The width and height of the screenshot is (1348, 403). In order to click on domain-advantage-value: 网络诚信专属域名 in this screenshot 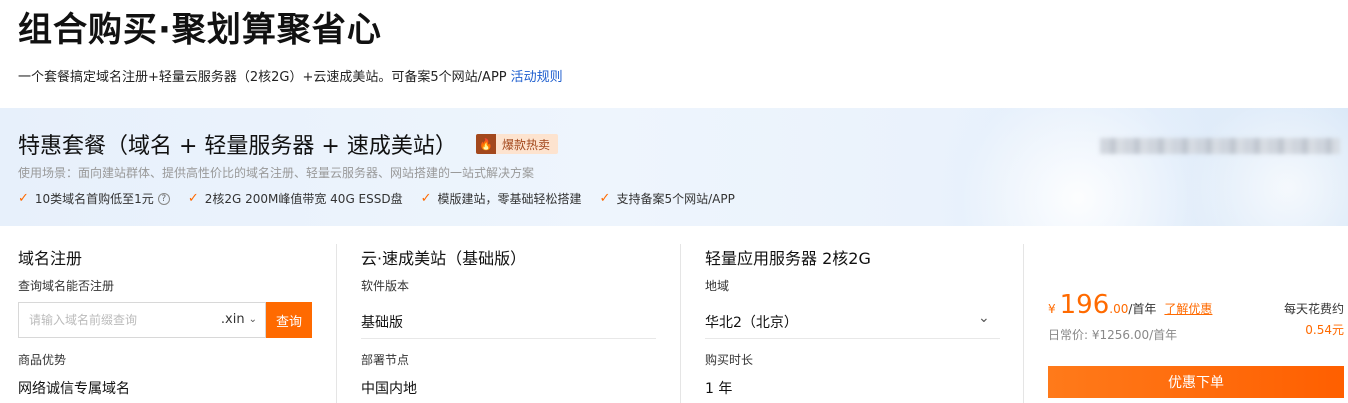, I will do `click(74, 389)`.